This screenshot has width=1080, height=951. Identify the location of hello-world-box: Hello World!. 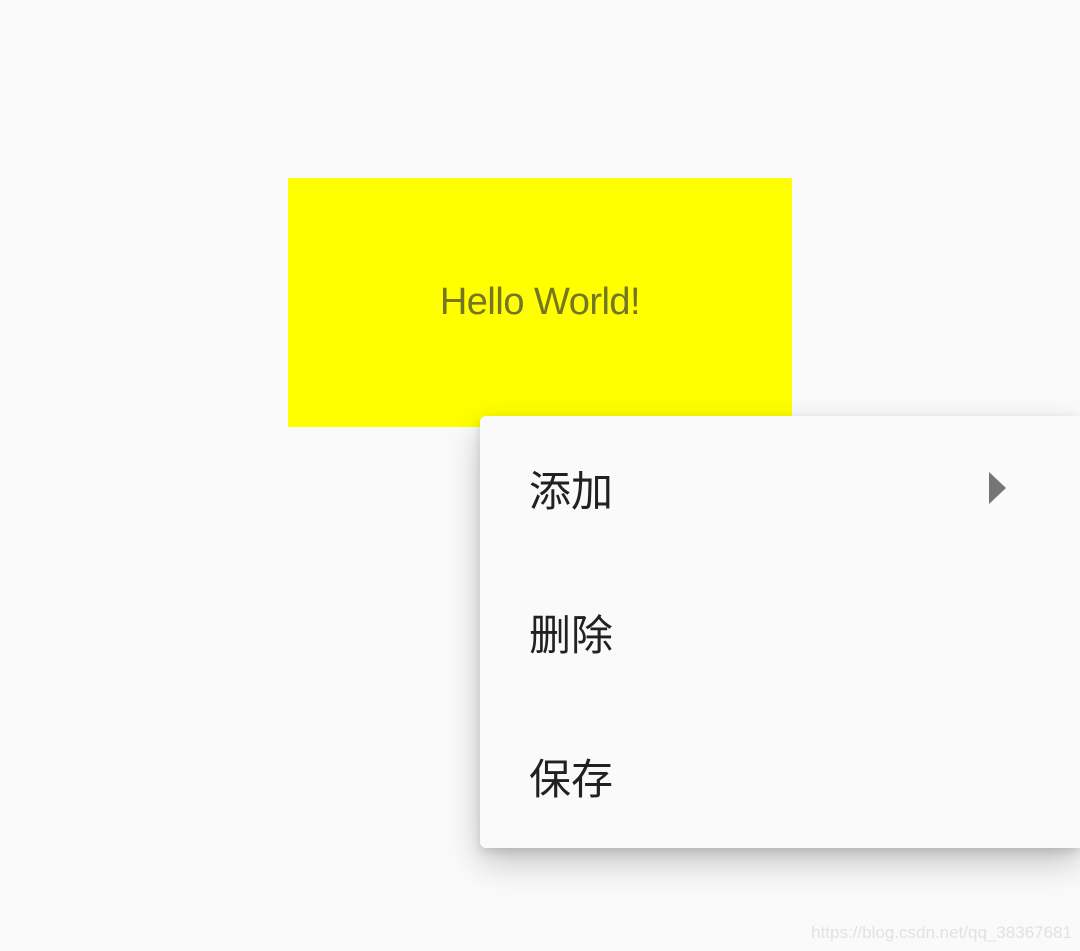
(540, 302).